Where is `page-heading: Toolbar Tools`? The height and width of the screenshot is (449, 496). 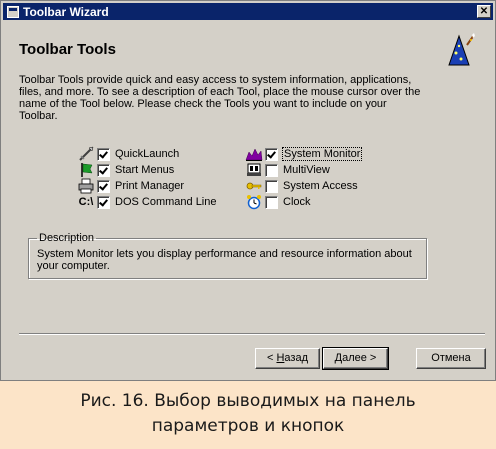 page-heading: Toolbar Tools is located at coordinates (67, 49).